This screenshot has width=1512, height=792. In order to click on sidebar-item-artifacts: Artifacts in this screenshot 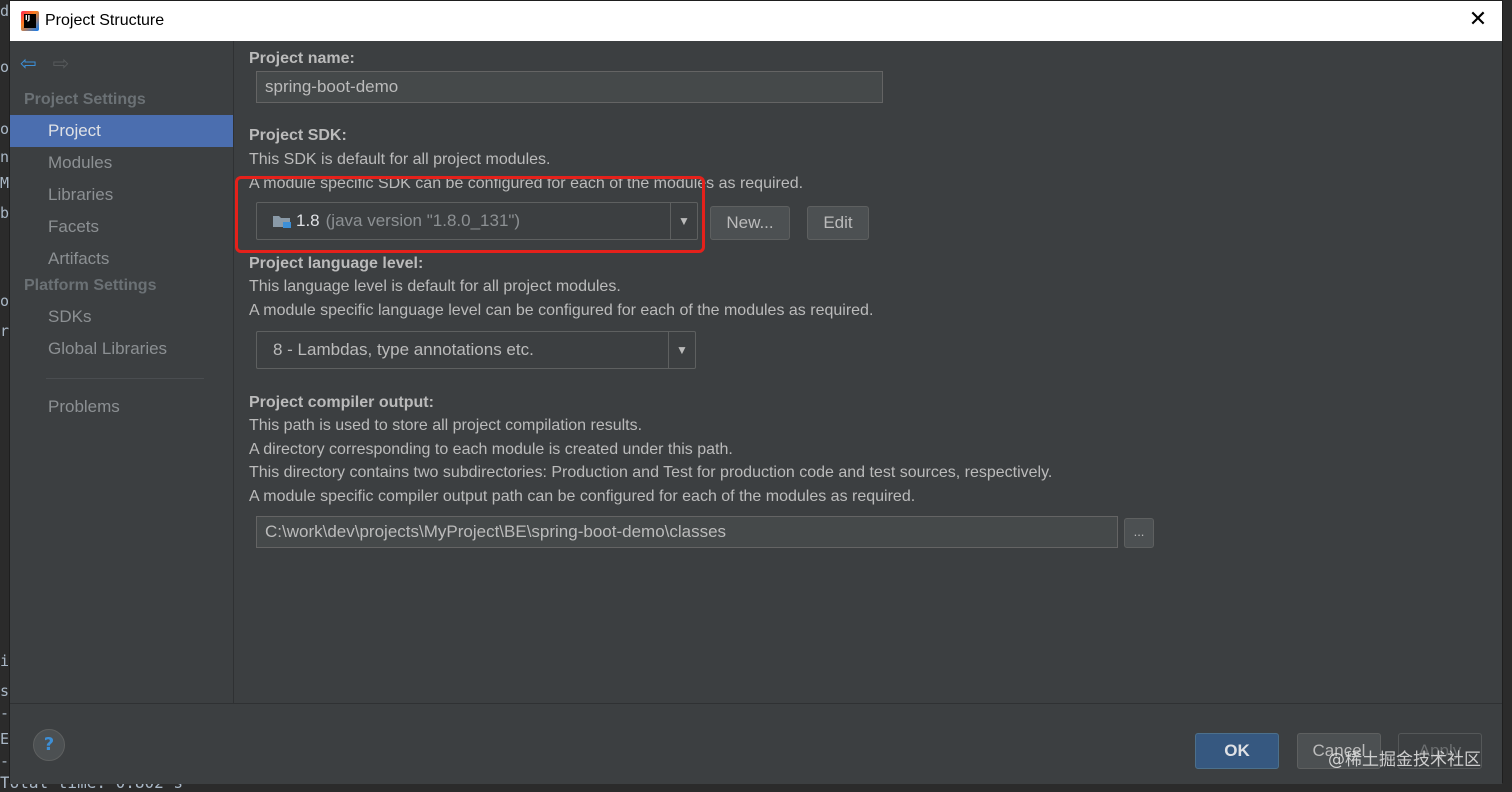, I will do `click(121, 259)`.